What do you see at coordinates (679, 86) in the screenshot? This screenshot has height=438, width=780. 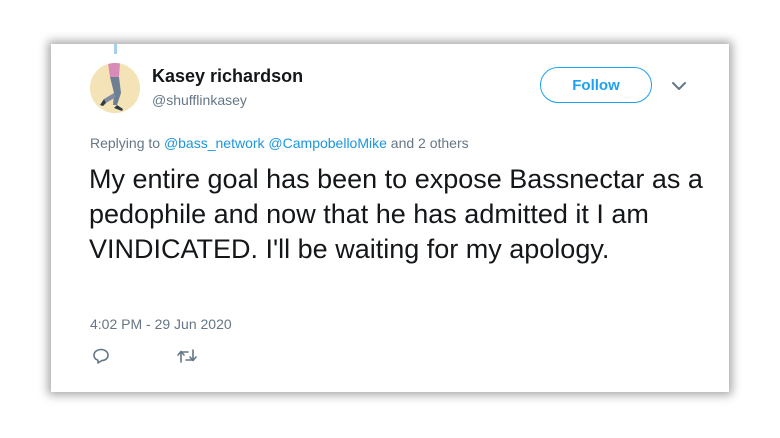 I see `chevron-down-icon` at bounding box center [679, 86].